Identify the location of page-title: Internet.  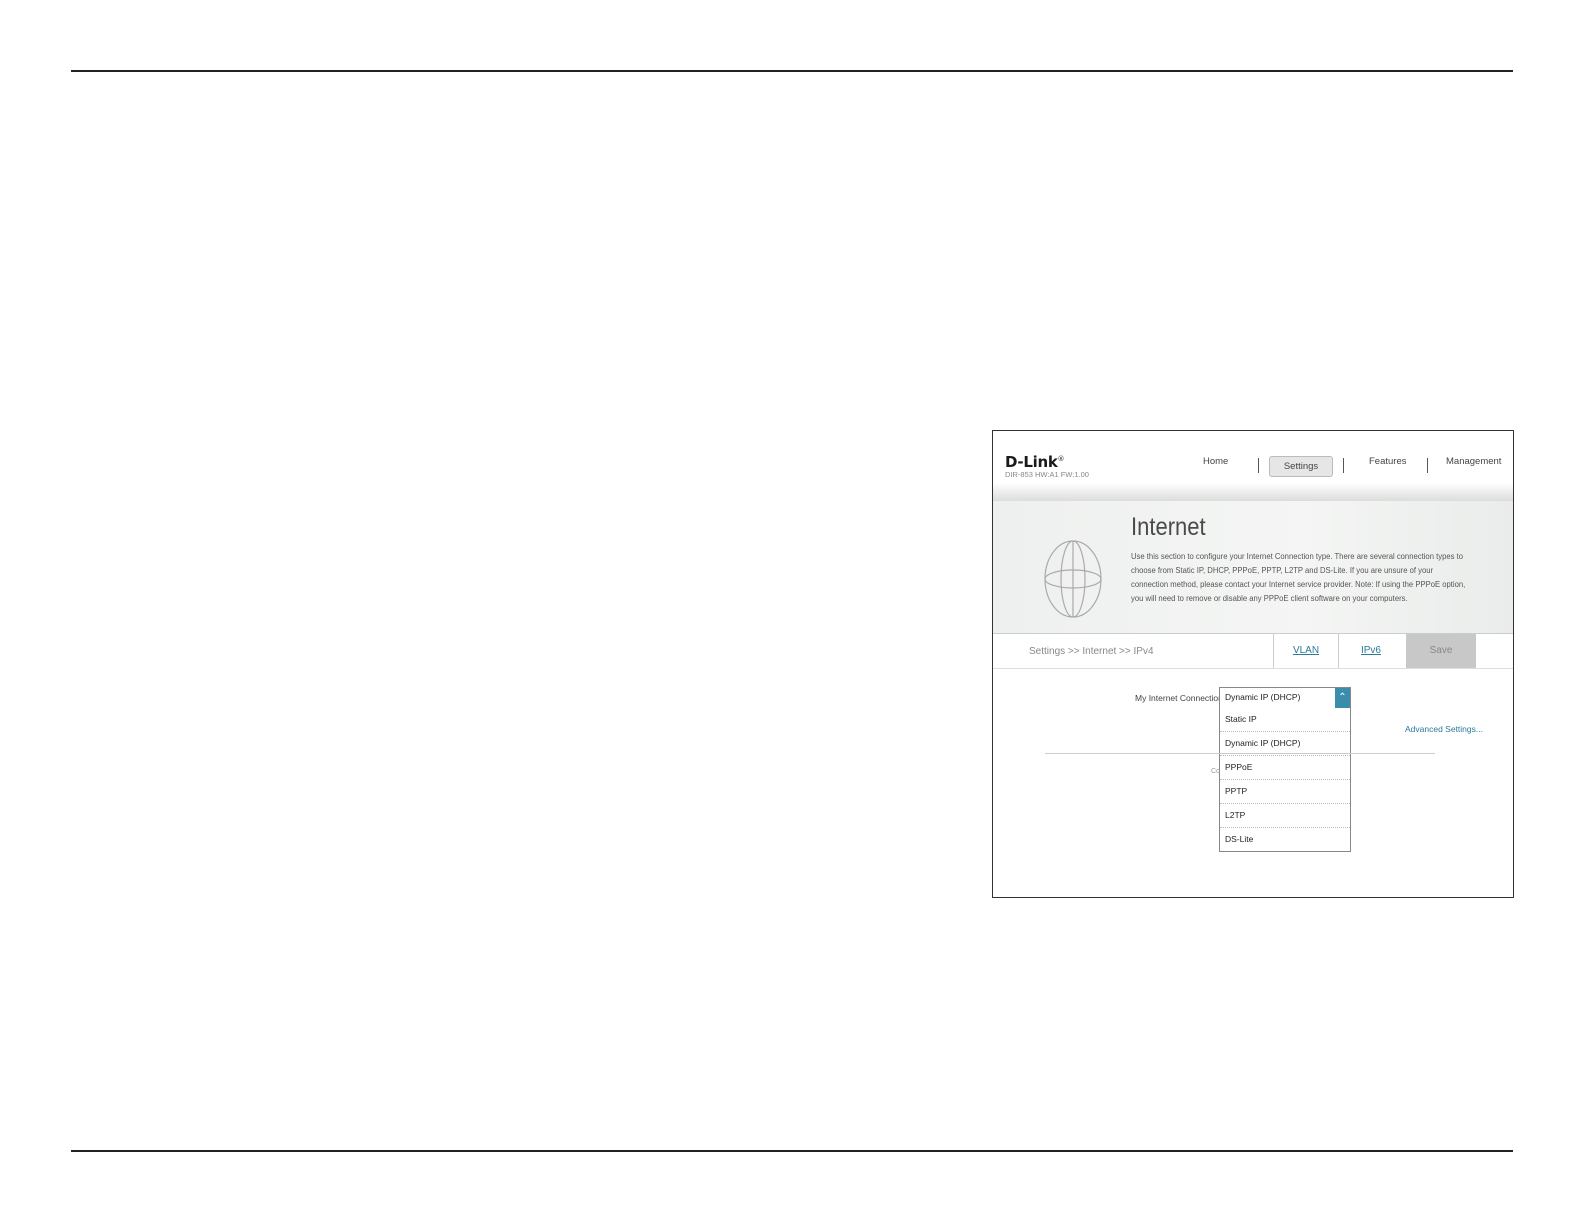
(1168, 527).